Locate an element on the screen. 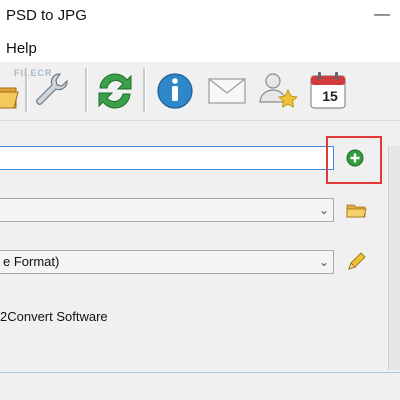 This screenshot has height=400, width=400. refresh-icon is located at coordinates (115, 91).